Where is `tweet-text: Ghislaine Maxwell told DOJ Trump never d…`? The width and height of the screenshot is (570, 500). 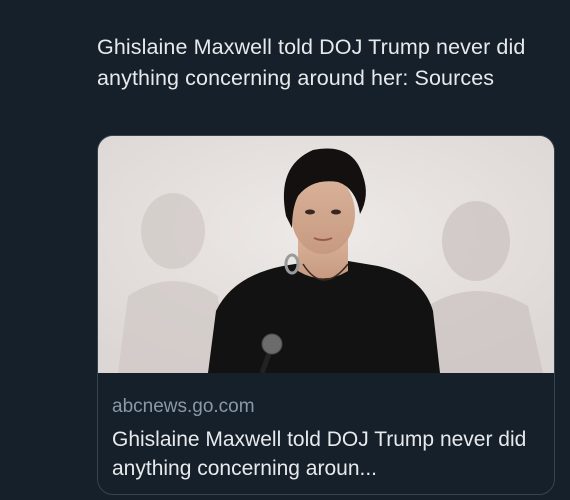 tweet-text: Ghislaine Maxwell told DOJ Trump never d… is located at coordinates (311, 62).